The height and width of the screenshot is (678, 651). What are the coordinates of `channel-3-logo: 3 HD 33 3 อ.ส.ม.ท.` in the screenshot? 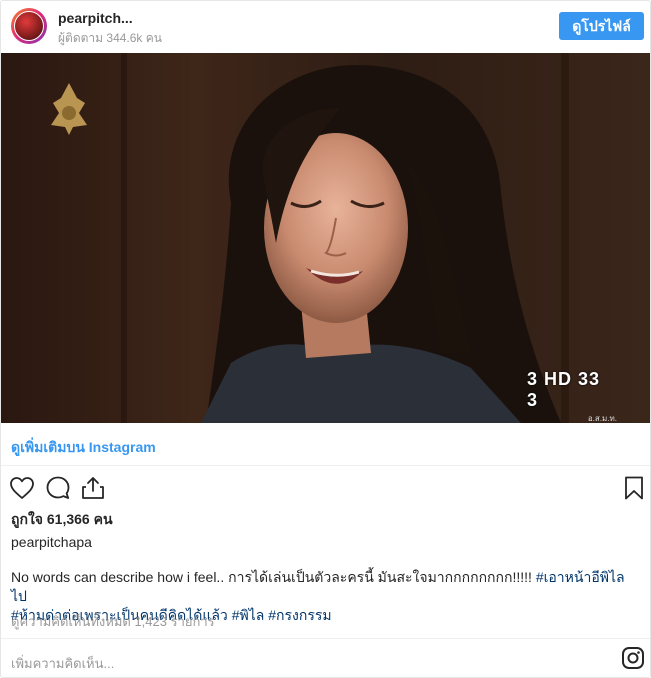 It's located at (572, 396).